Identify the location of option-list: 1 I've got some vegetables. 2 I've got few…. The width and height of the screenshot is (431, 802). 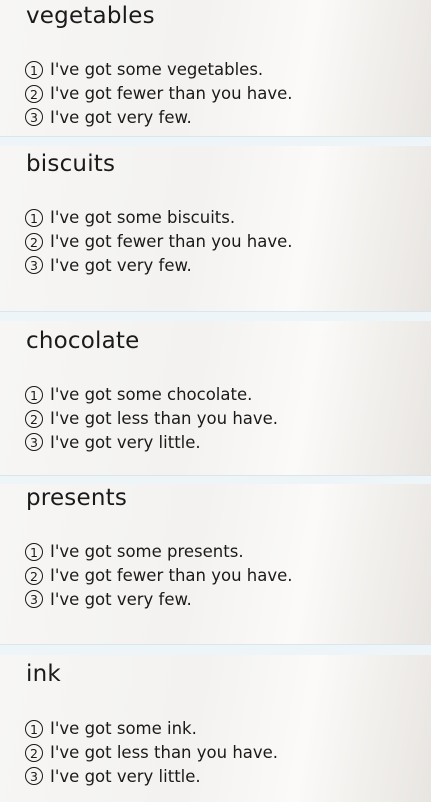
(159, 93).